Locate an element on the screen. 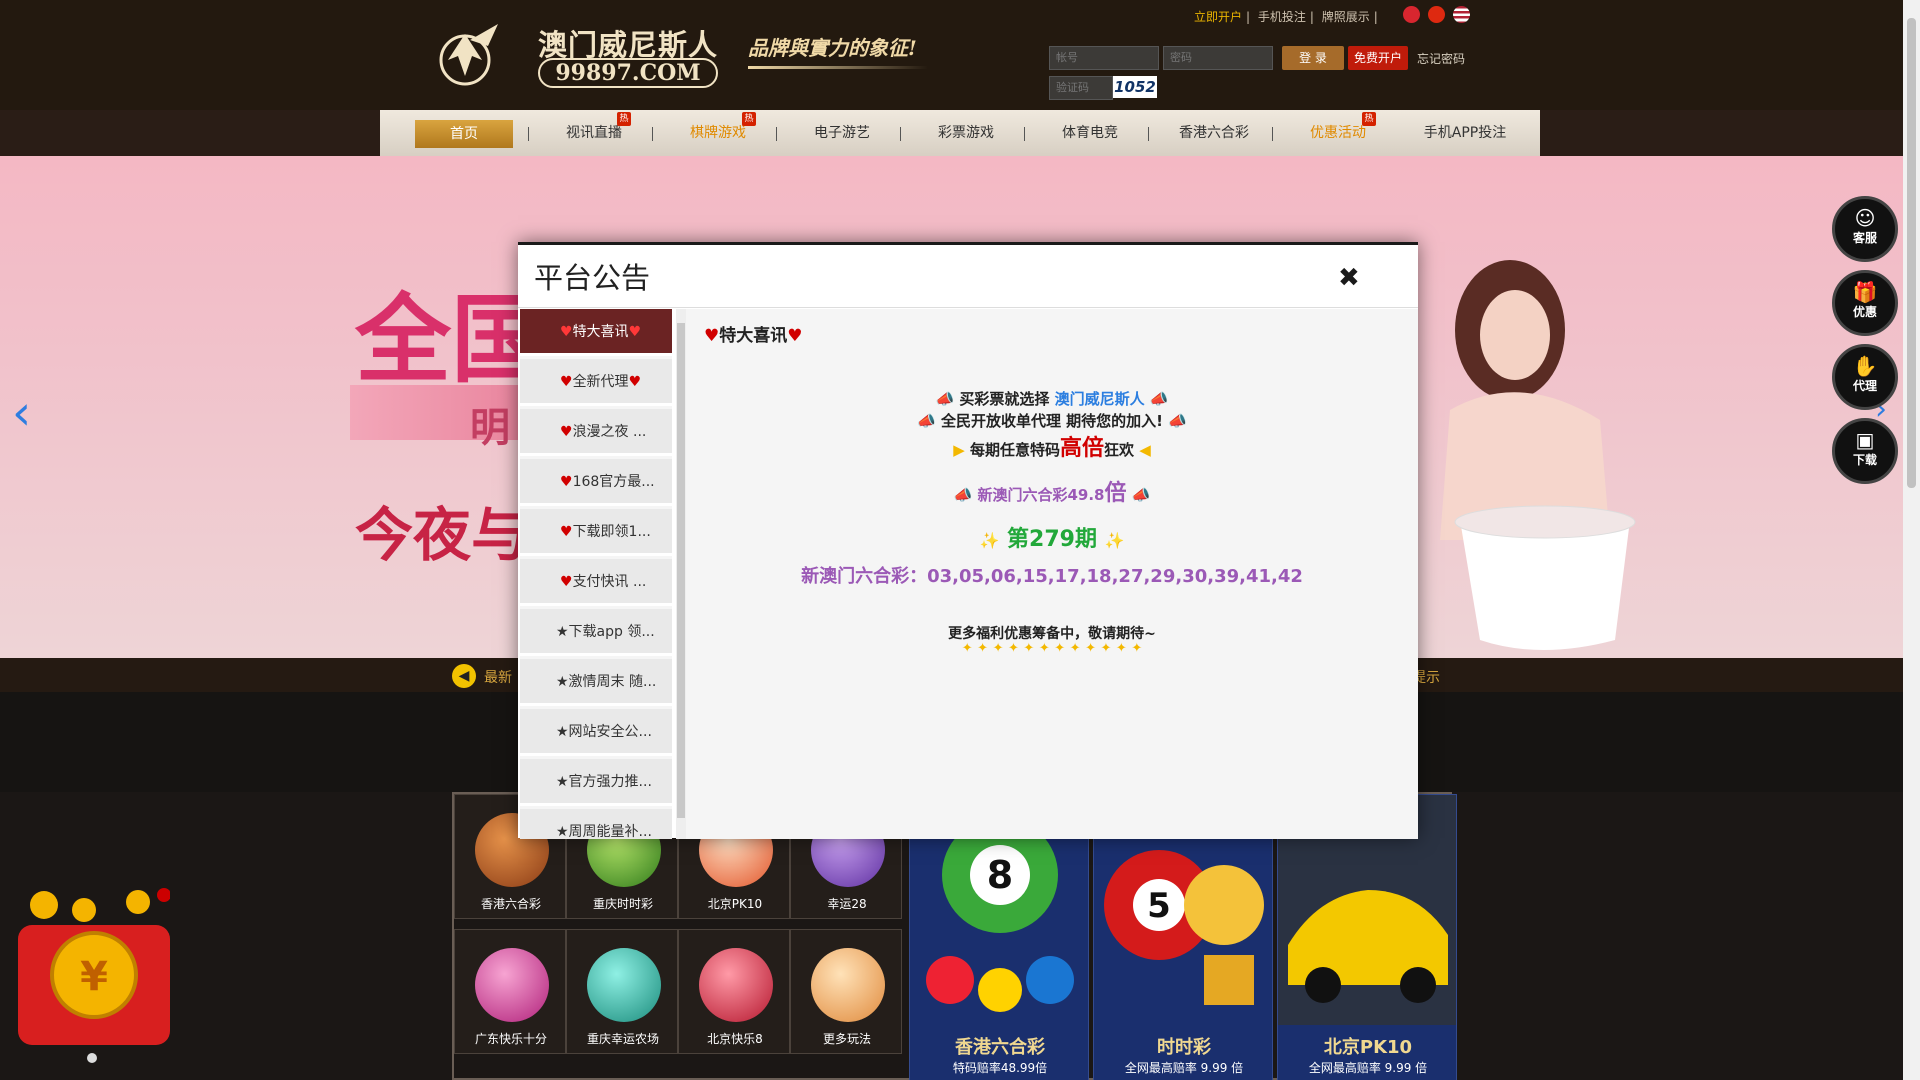 The image size is (1920, 1080). nav-sports: 体育电竞 is located at coordinates (1090, 133).